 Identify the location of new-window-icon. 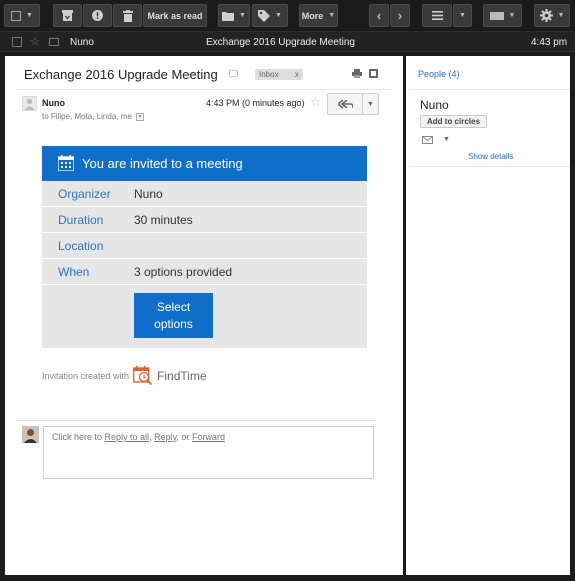
(373, 73).